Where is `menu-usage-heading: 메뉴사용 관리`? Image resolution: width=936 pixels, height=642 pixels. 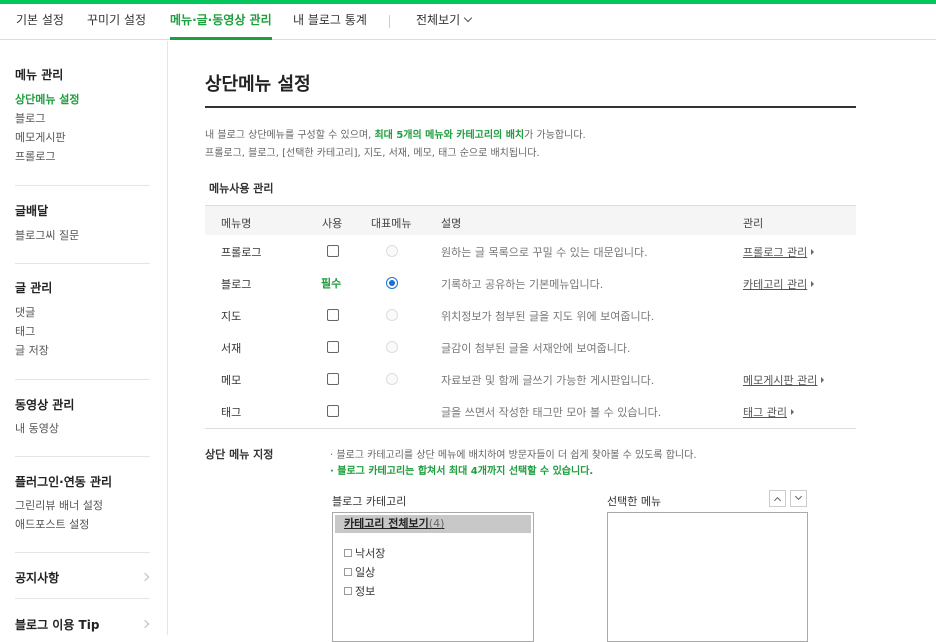
menu-usage-heading: 메뉴사용 관리 is located at coordinates (241, 188).